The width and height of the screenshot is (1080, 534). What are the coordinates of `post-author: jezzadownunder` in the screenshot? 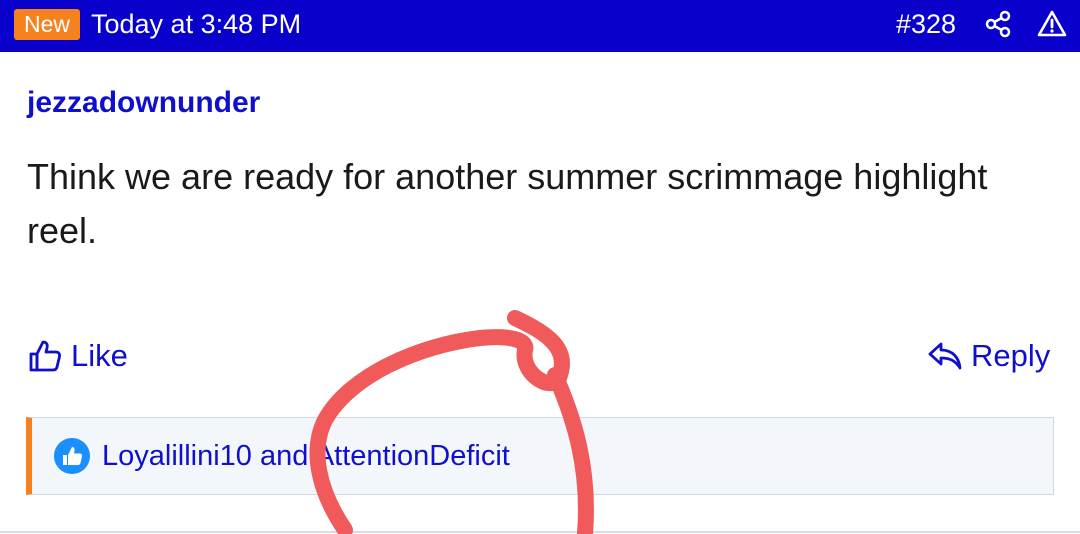 It's located at (143, 103).